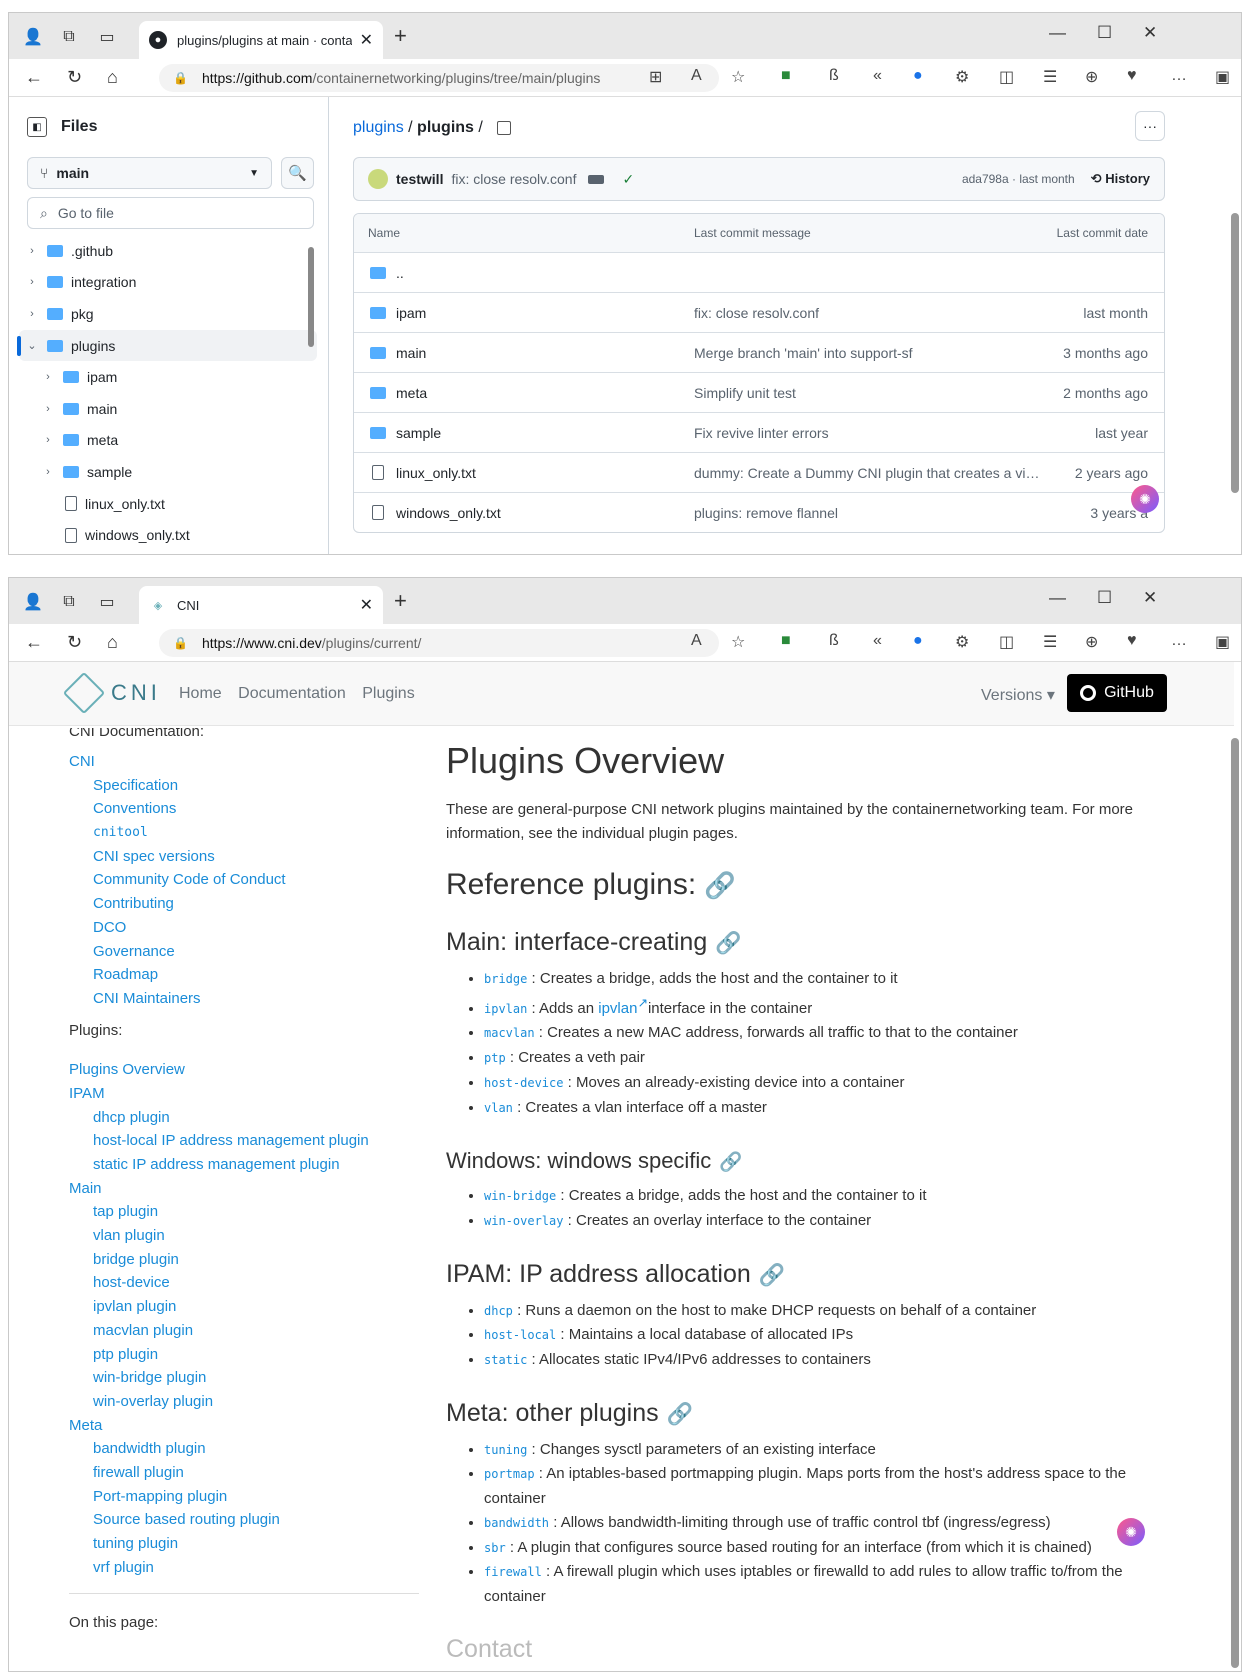 The width and height of the screenshot is (1242, 1672). I want to click on tree-item: › meta, so click(168, 441).